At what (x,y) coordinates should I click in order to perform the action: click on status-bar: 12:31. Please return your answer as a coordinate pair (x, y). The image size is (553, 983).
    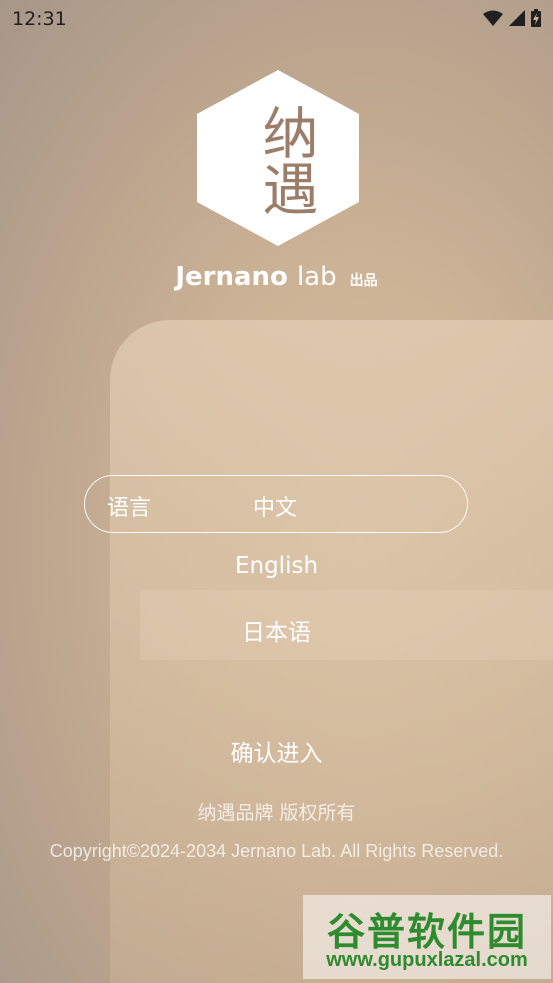
    Looking at the image, I should click on (276, 18).